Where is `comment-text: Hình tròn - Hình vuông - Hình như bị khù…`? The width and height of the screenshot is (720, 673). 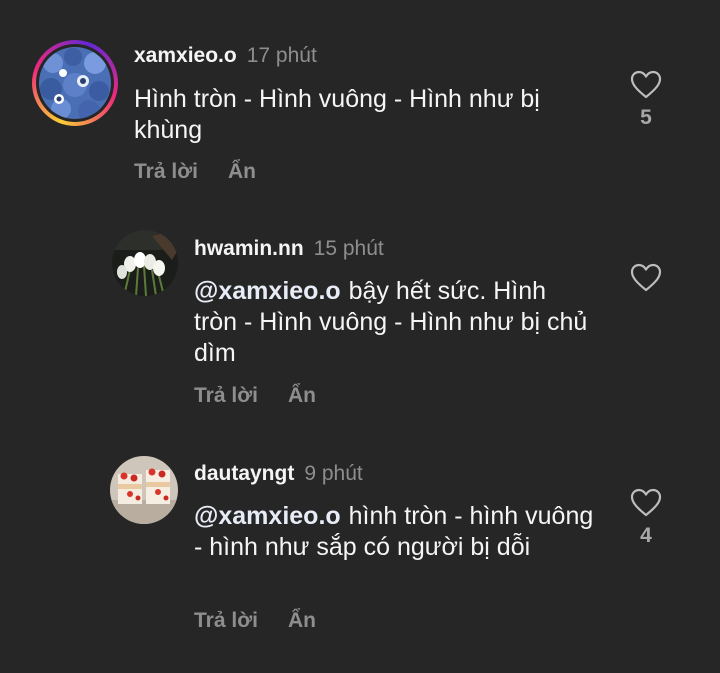 comment-text: Hình tròn - Hình vuông - Hình như bị khù… is located at coordinates (354, 115).